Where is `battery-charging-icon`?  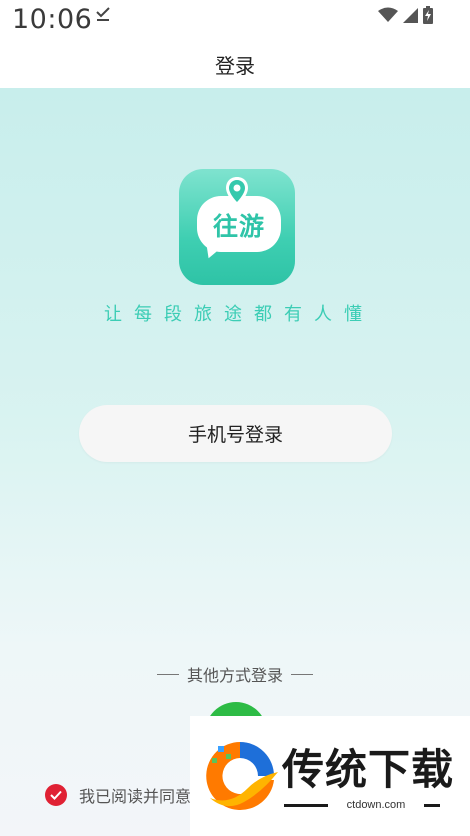
battery-charging-icon is located at coordinates (428, 15).